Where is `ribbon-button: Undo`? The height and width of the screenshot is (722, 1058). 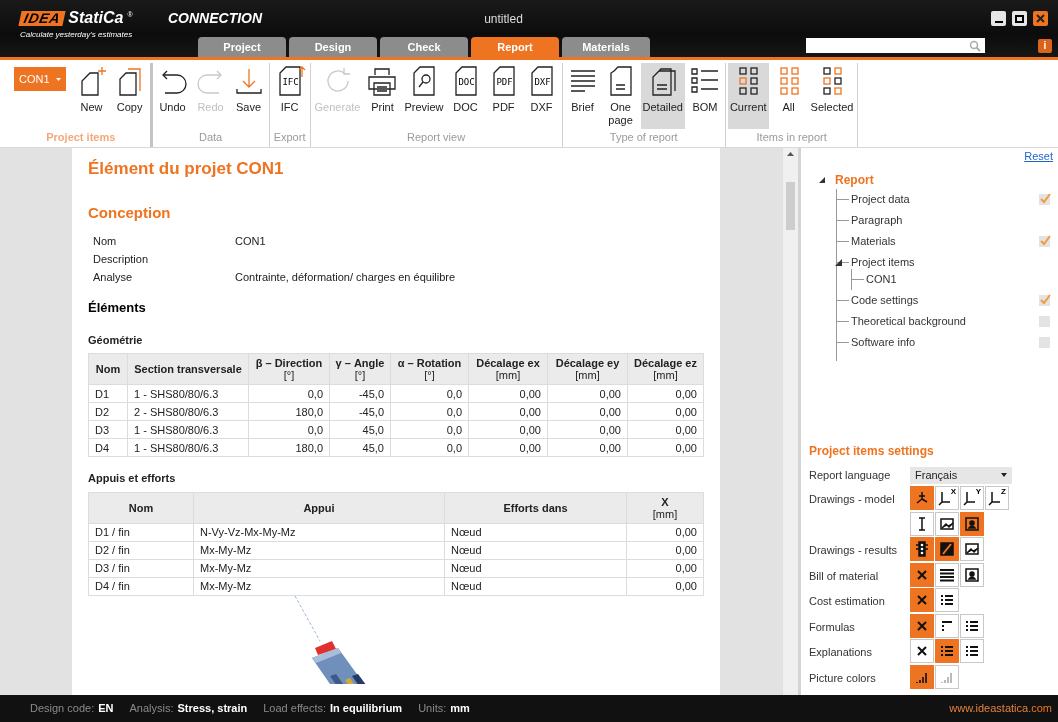
ribbon-button: Undo is located at coordinates (172, 88).